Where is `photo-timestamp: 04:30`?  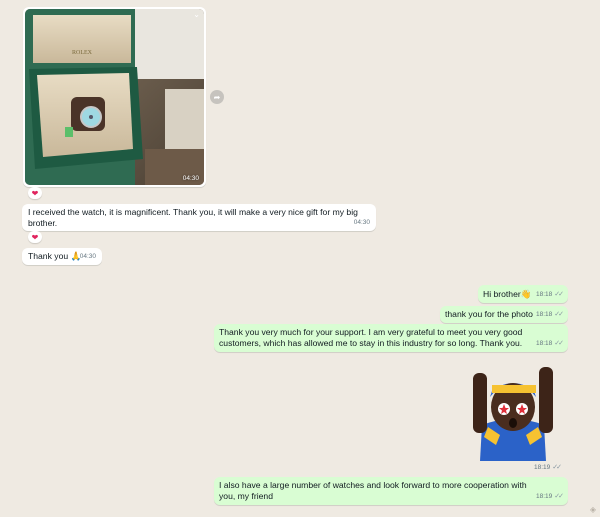 photo-timestamp: 04:30 is located at coordinates (190, 178).